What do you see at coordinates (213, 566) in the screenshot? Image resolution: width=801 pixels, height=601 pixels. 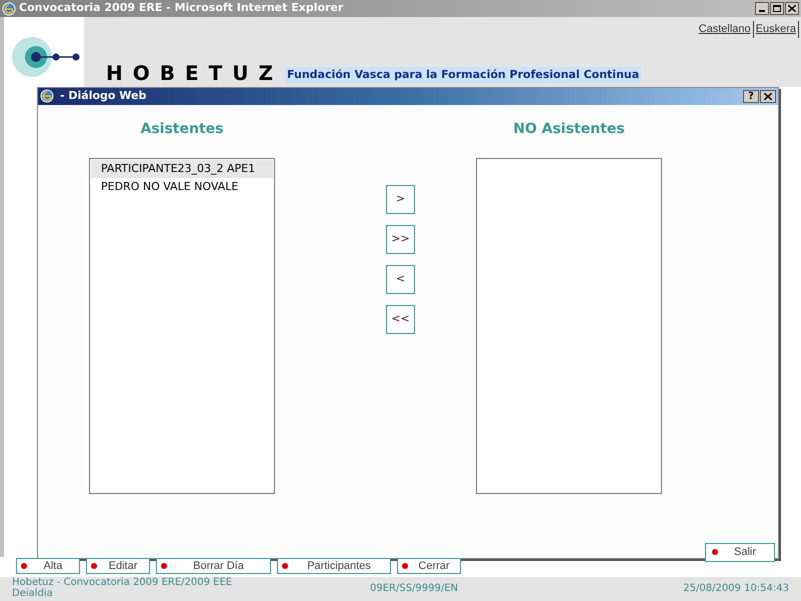 I see `toolbar-button: Borrar Día` at bounding box center [213, 566].